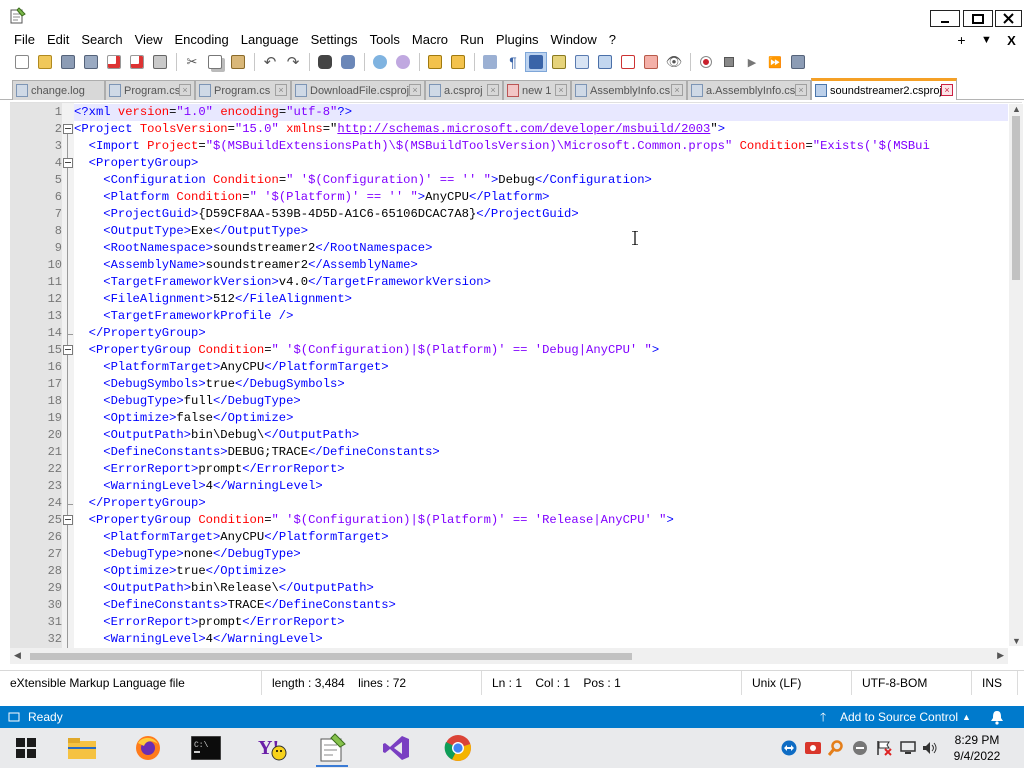 The image size is (1024, 768). I want to click on zoom-in-button, so click(380, 62).